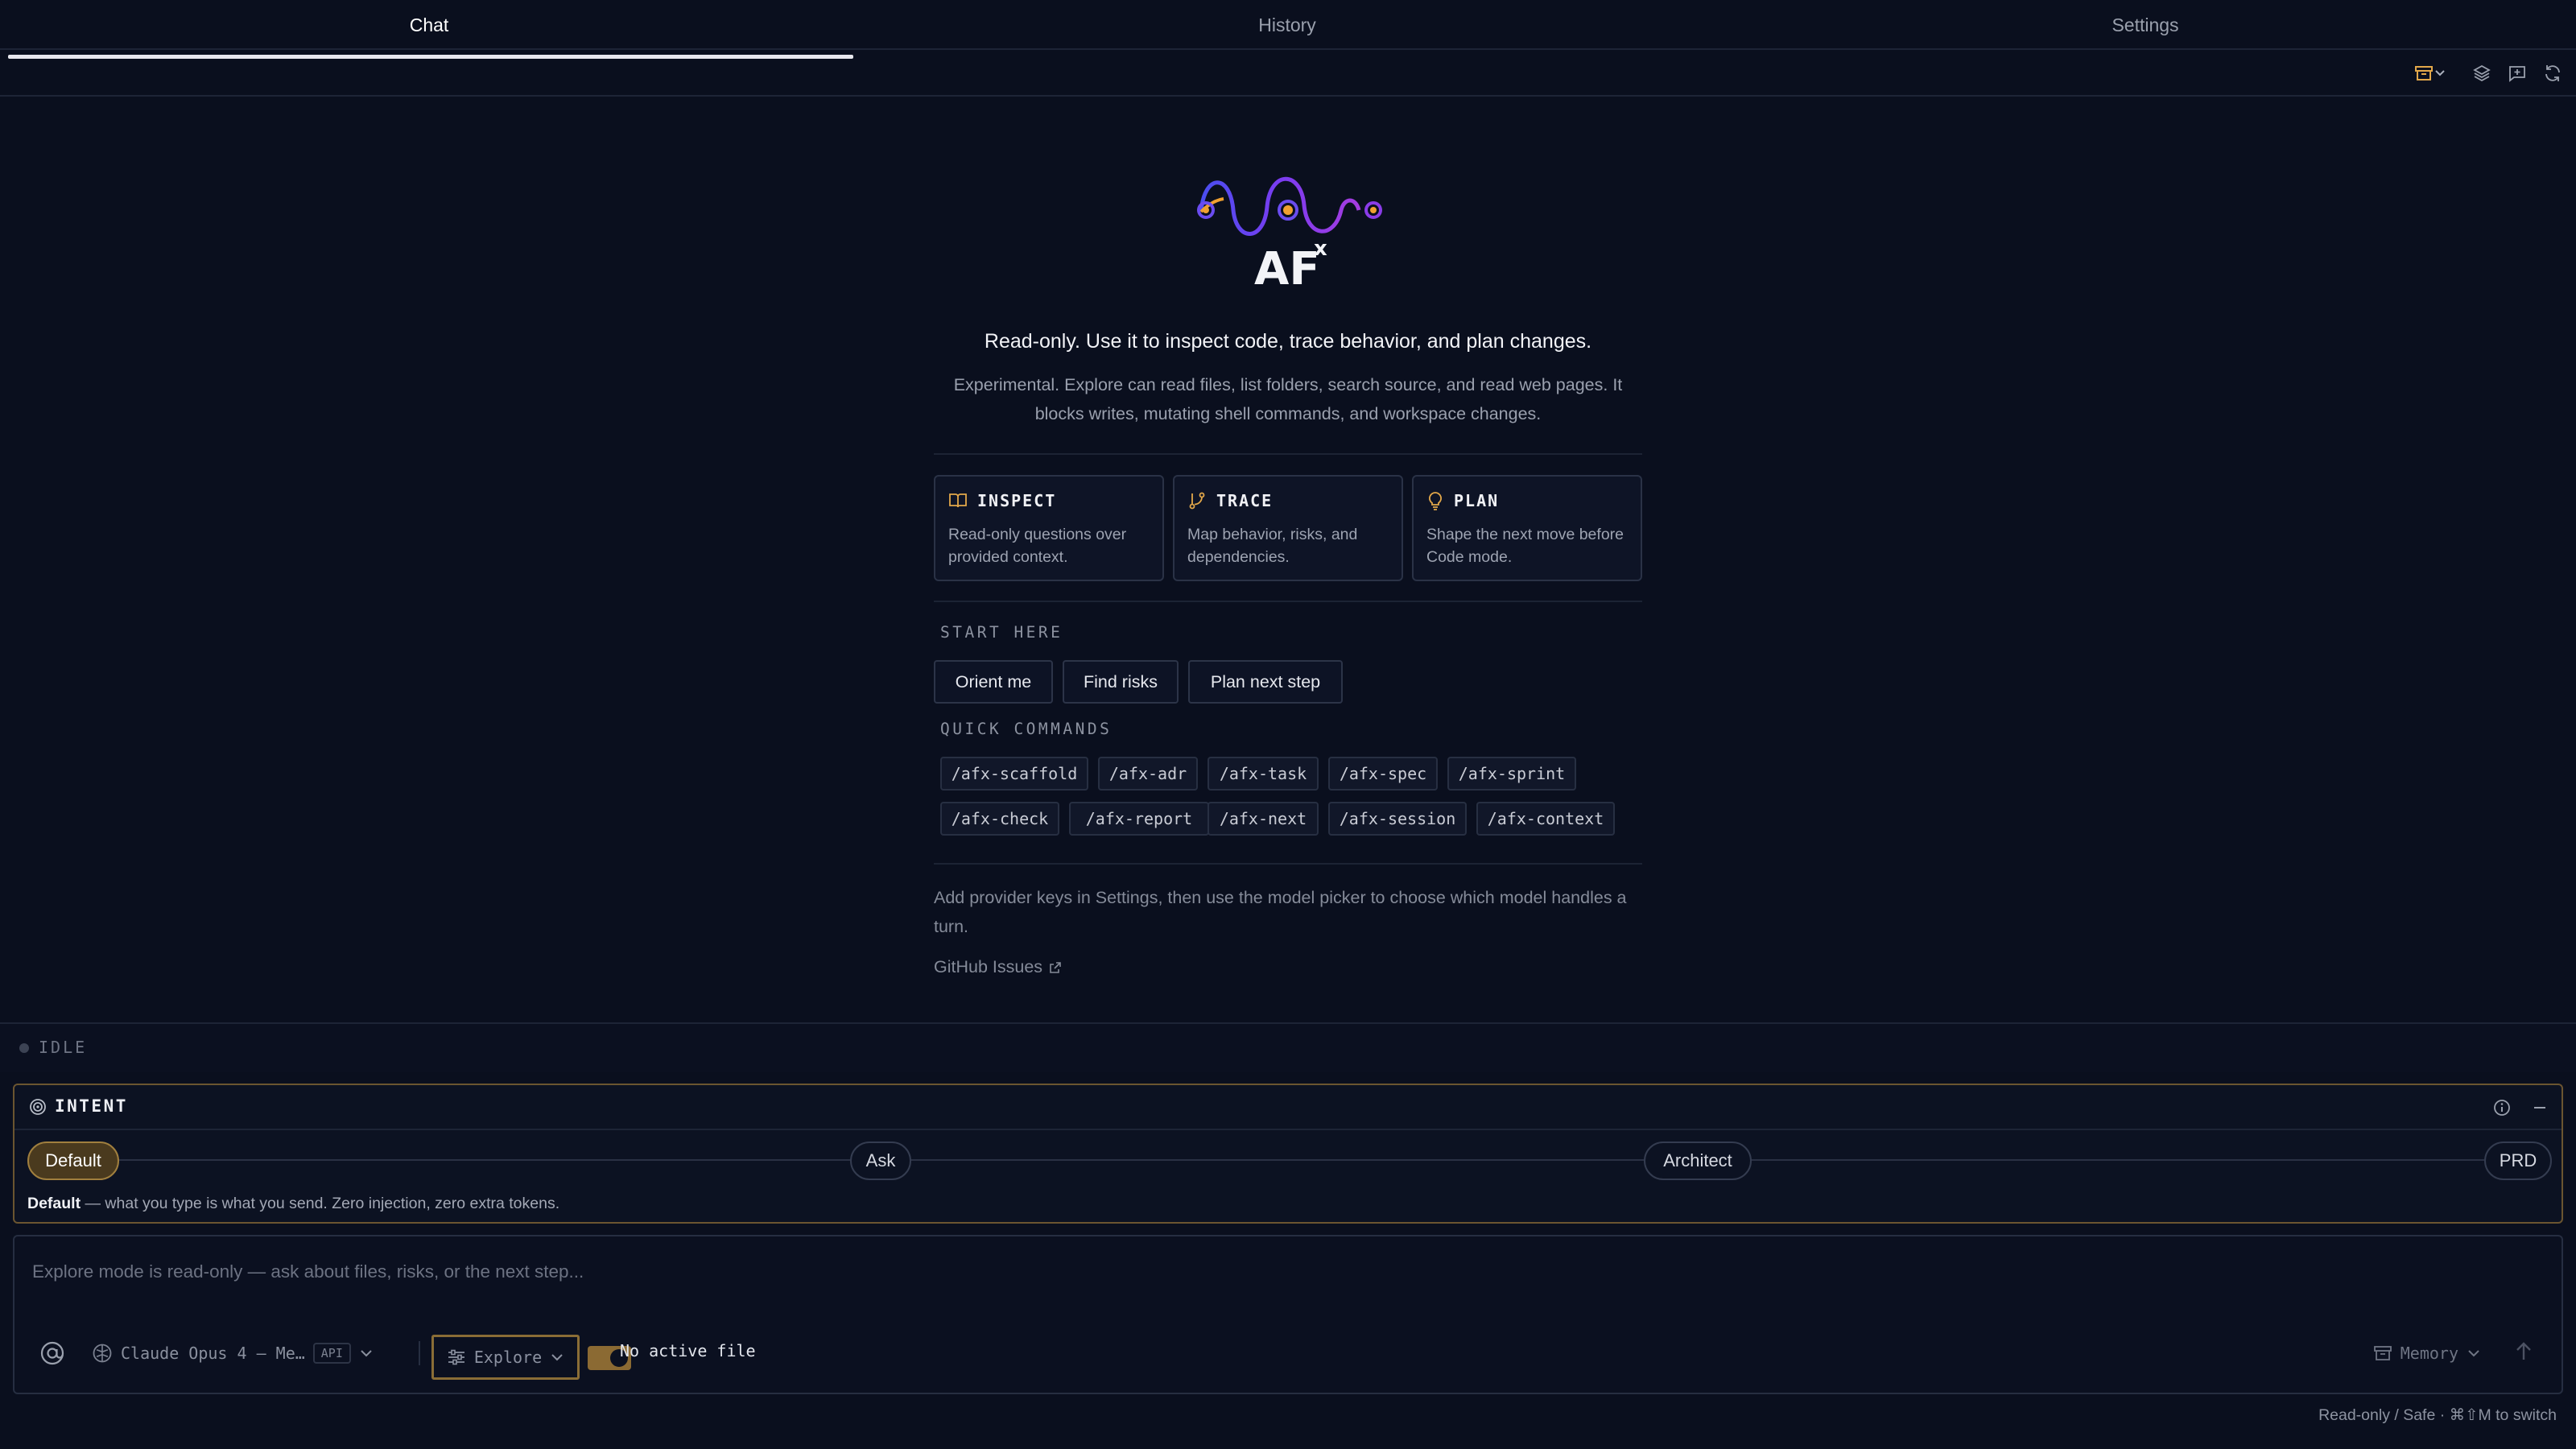 This screenshot has width=2576, height=1449. What do you see at coordinates (1288, 230) in the screenshot?
I see `afx-logo: AF x` at bounding box center [1288, 230].